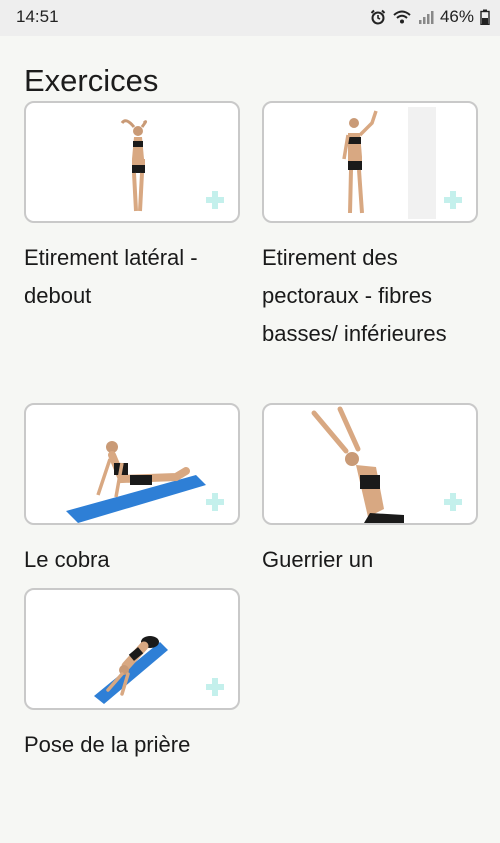  What do you see at coordinates (139, 277) in the screenshot?
I see `exercise-label: Etirement latéral - debout` at bounding box center [139, 277].